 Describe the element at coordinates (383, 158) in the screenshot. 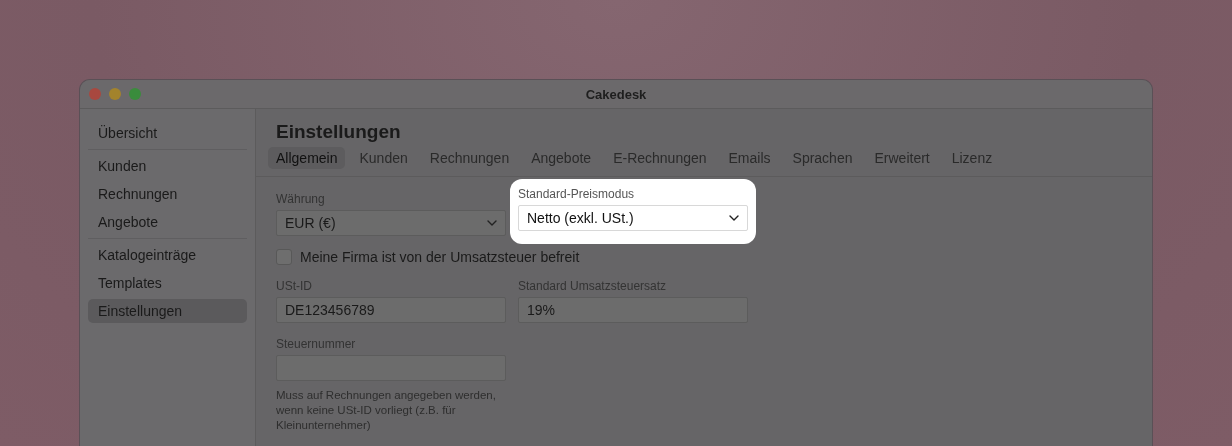

I see `tab: Kunden` at that location.